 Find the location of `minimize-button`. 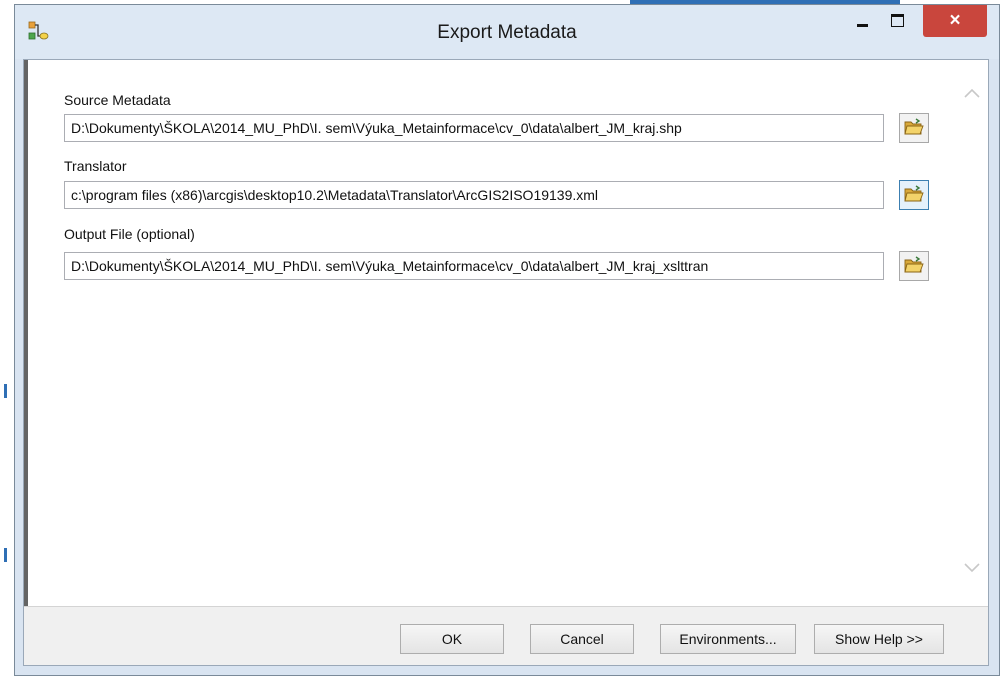

minimize-button is located at coordinates (862, 20).